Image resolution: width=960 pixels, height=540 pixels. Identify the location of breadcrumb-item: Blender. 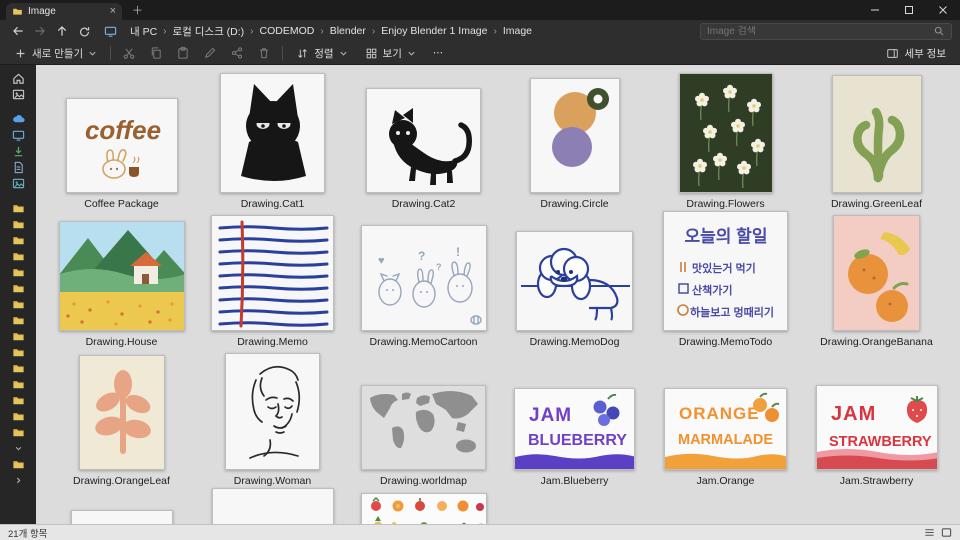
(348, 31).